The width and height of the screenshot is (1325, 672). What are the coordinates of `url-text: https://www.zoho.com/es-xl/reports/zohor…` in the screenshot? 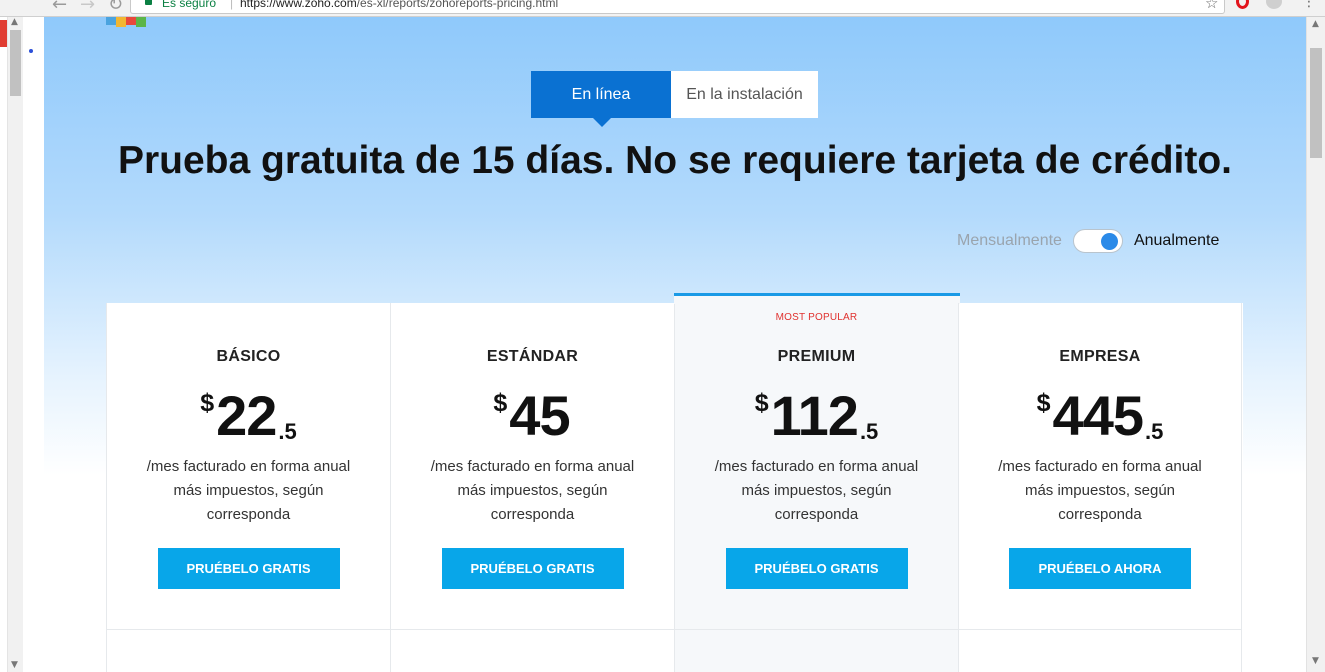 It's located at (399, 5).